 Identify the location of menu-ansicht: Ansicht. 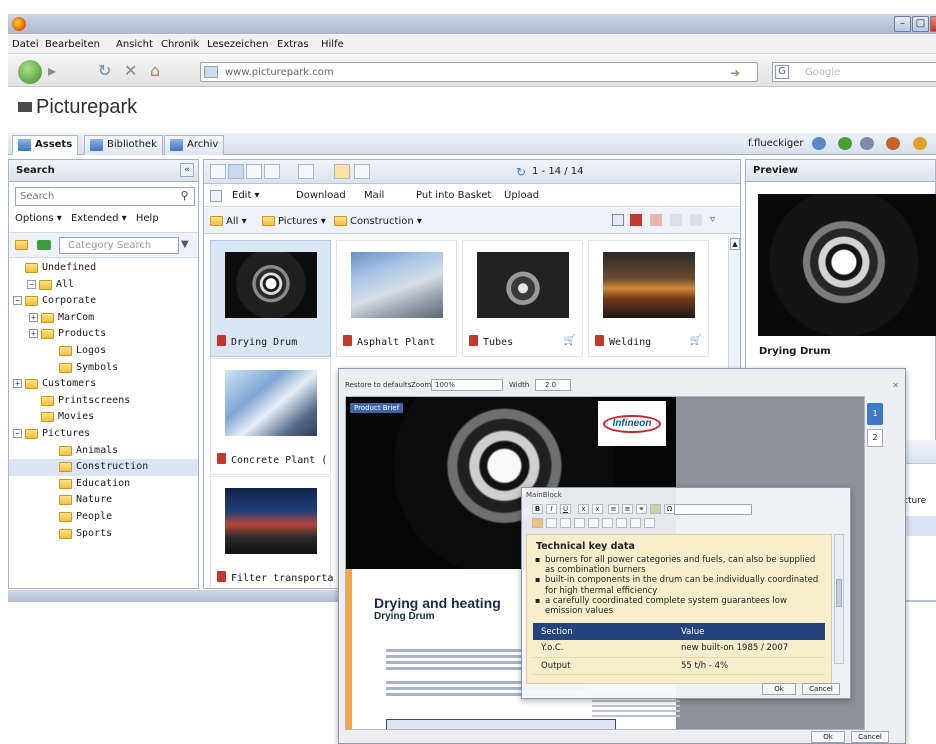
(134, 44).